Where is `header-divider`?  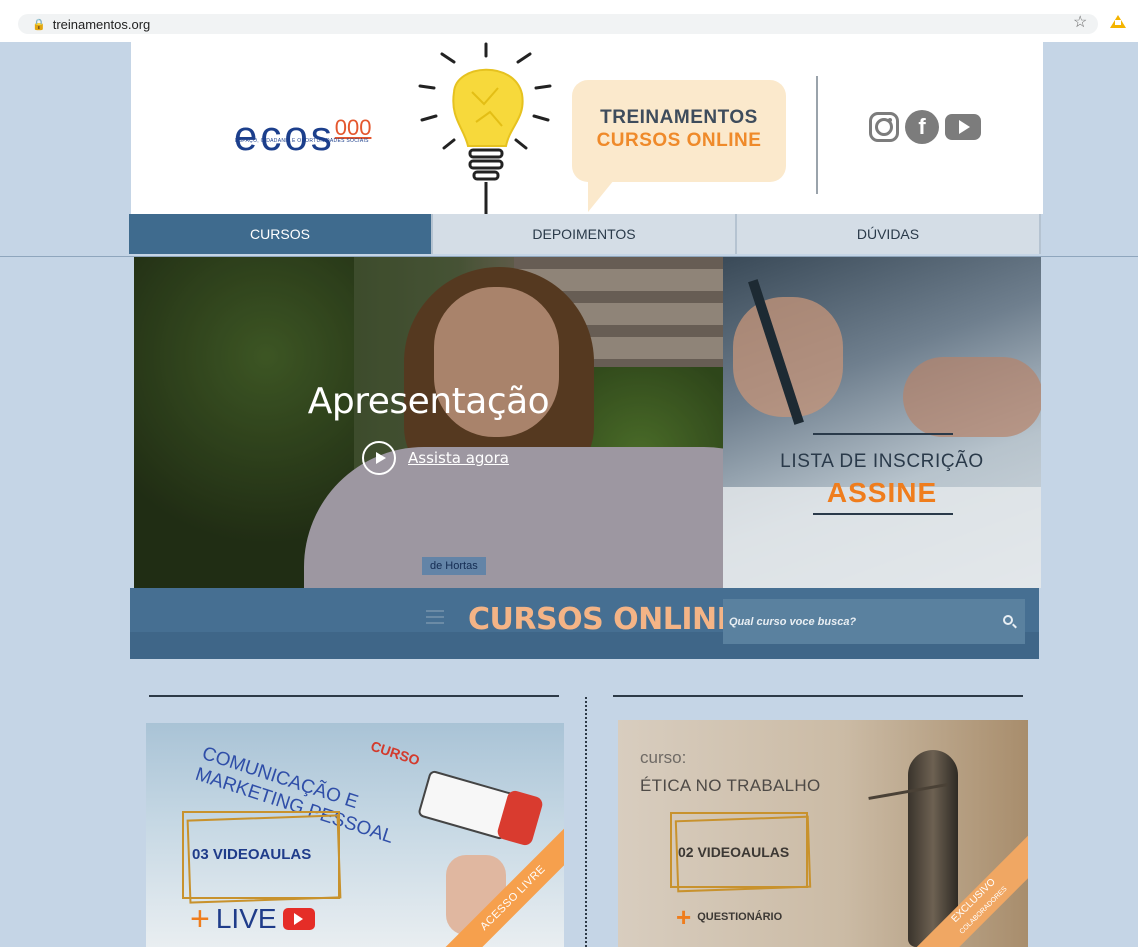 header-divider is located at coordinates (817, 135).